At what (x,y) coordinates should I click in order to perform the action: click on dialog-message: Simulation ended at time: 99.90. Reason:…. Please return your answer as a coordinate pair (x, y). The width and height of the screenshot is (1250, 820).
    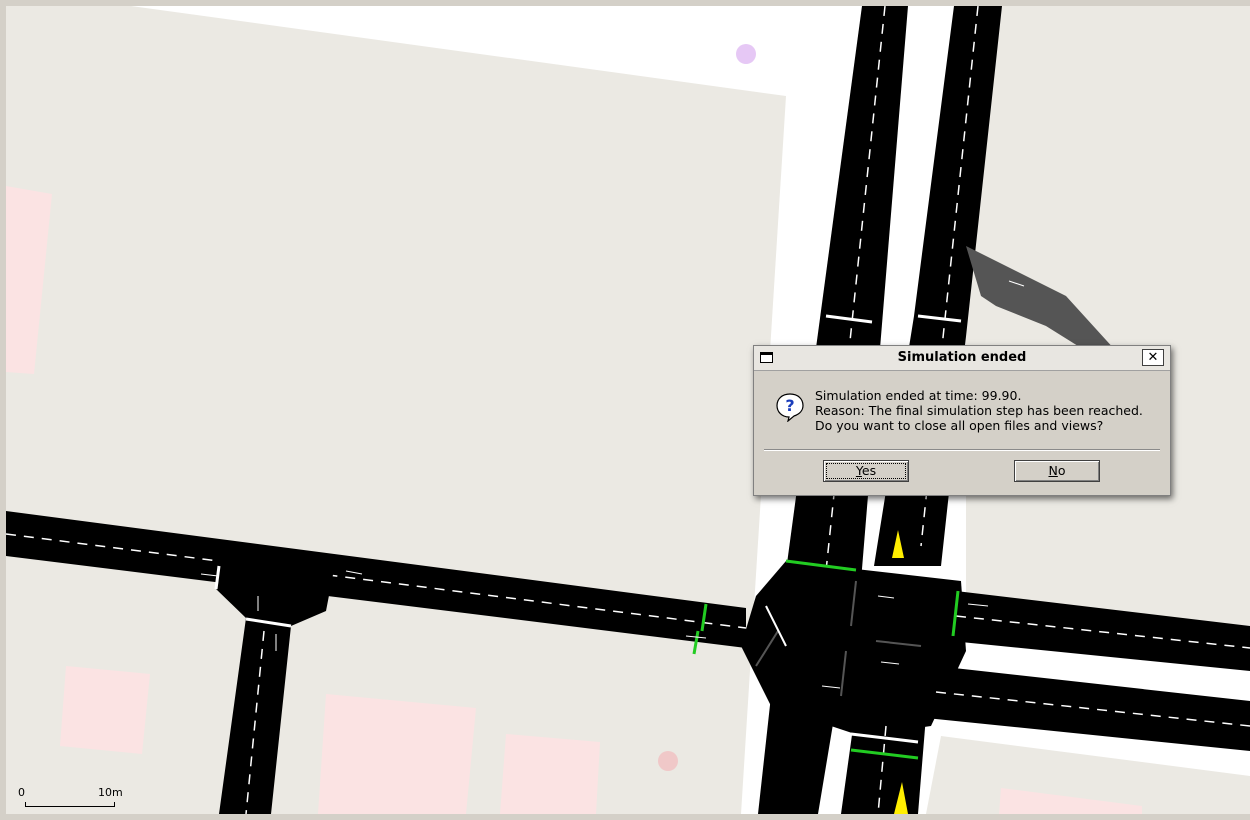
    Looking at the image, I should click on (979, 410).